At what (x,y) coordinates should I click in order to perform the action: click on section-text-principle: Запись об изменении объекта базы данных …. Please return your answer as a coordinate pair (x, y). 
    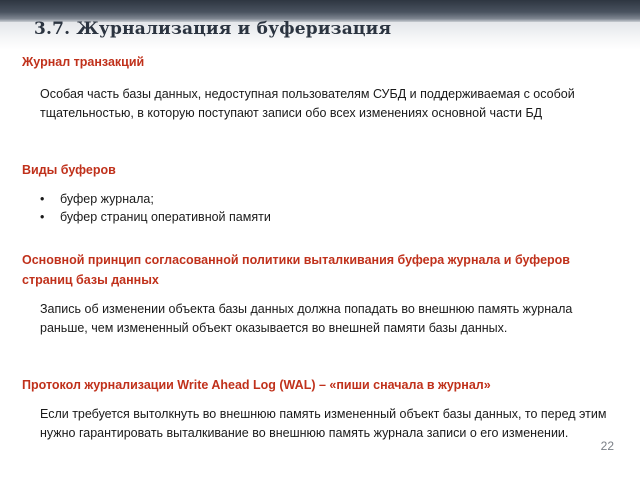
    Looking at the image, I should click on (306, 318).